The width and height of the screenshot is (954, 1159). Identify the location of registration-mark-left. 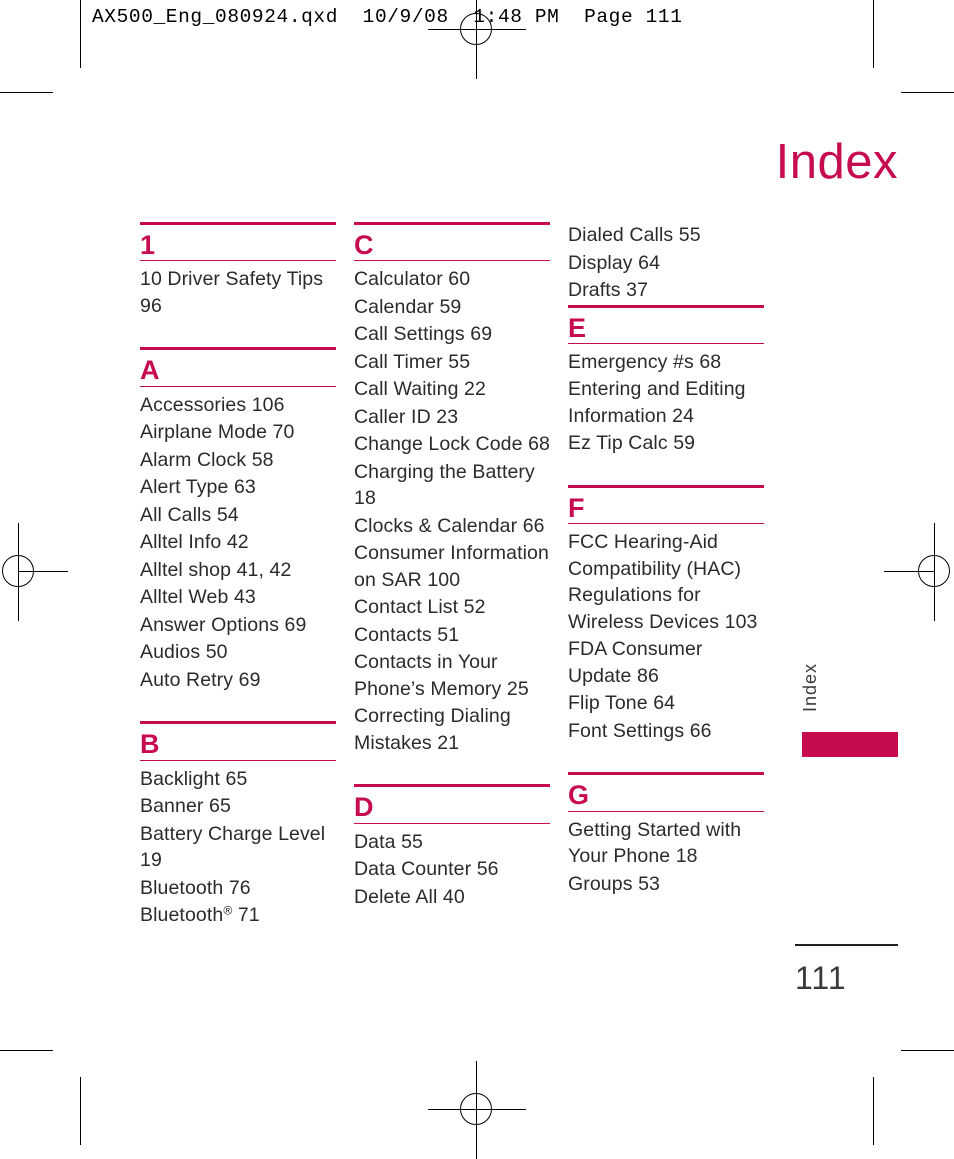
(34, 572).